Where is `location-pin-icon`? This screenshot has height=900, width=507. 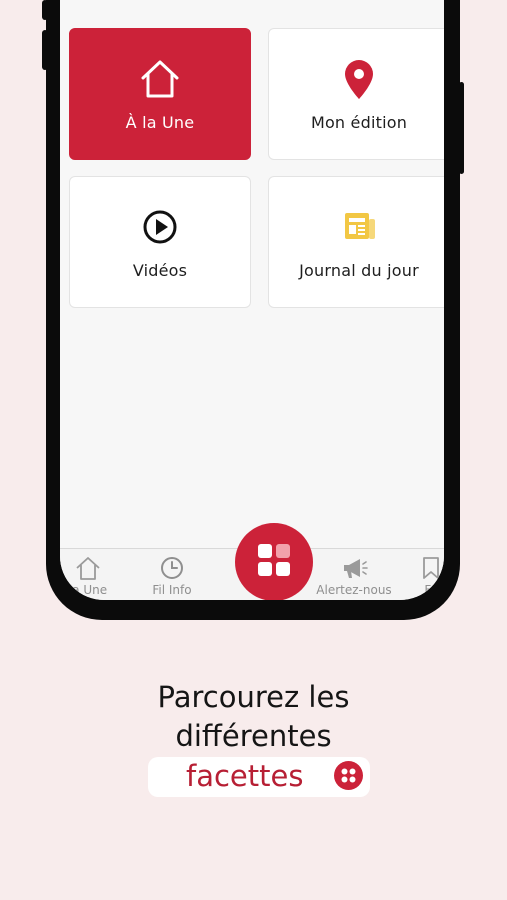 location-pin-icon is located at coordinates (359, 79).